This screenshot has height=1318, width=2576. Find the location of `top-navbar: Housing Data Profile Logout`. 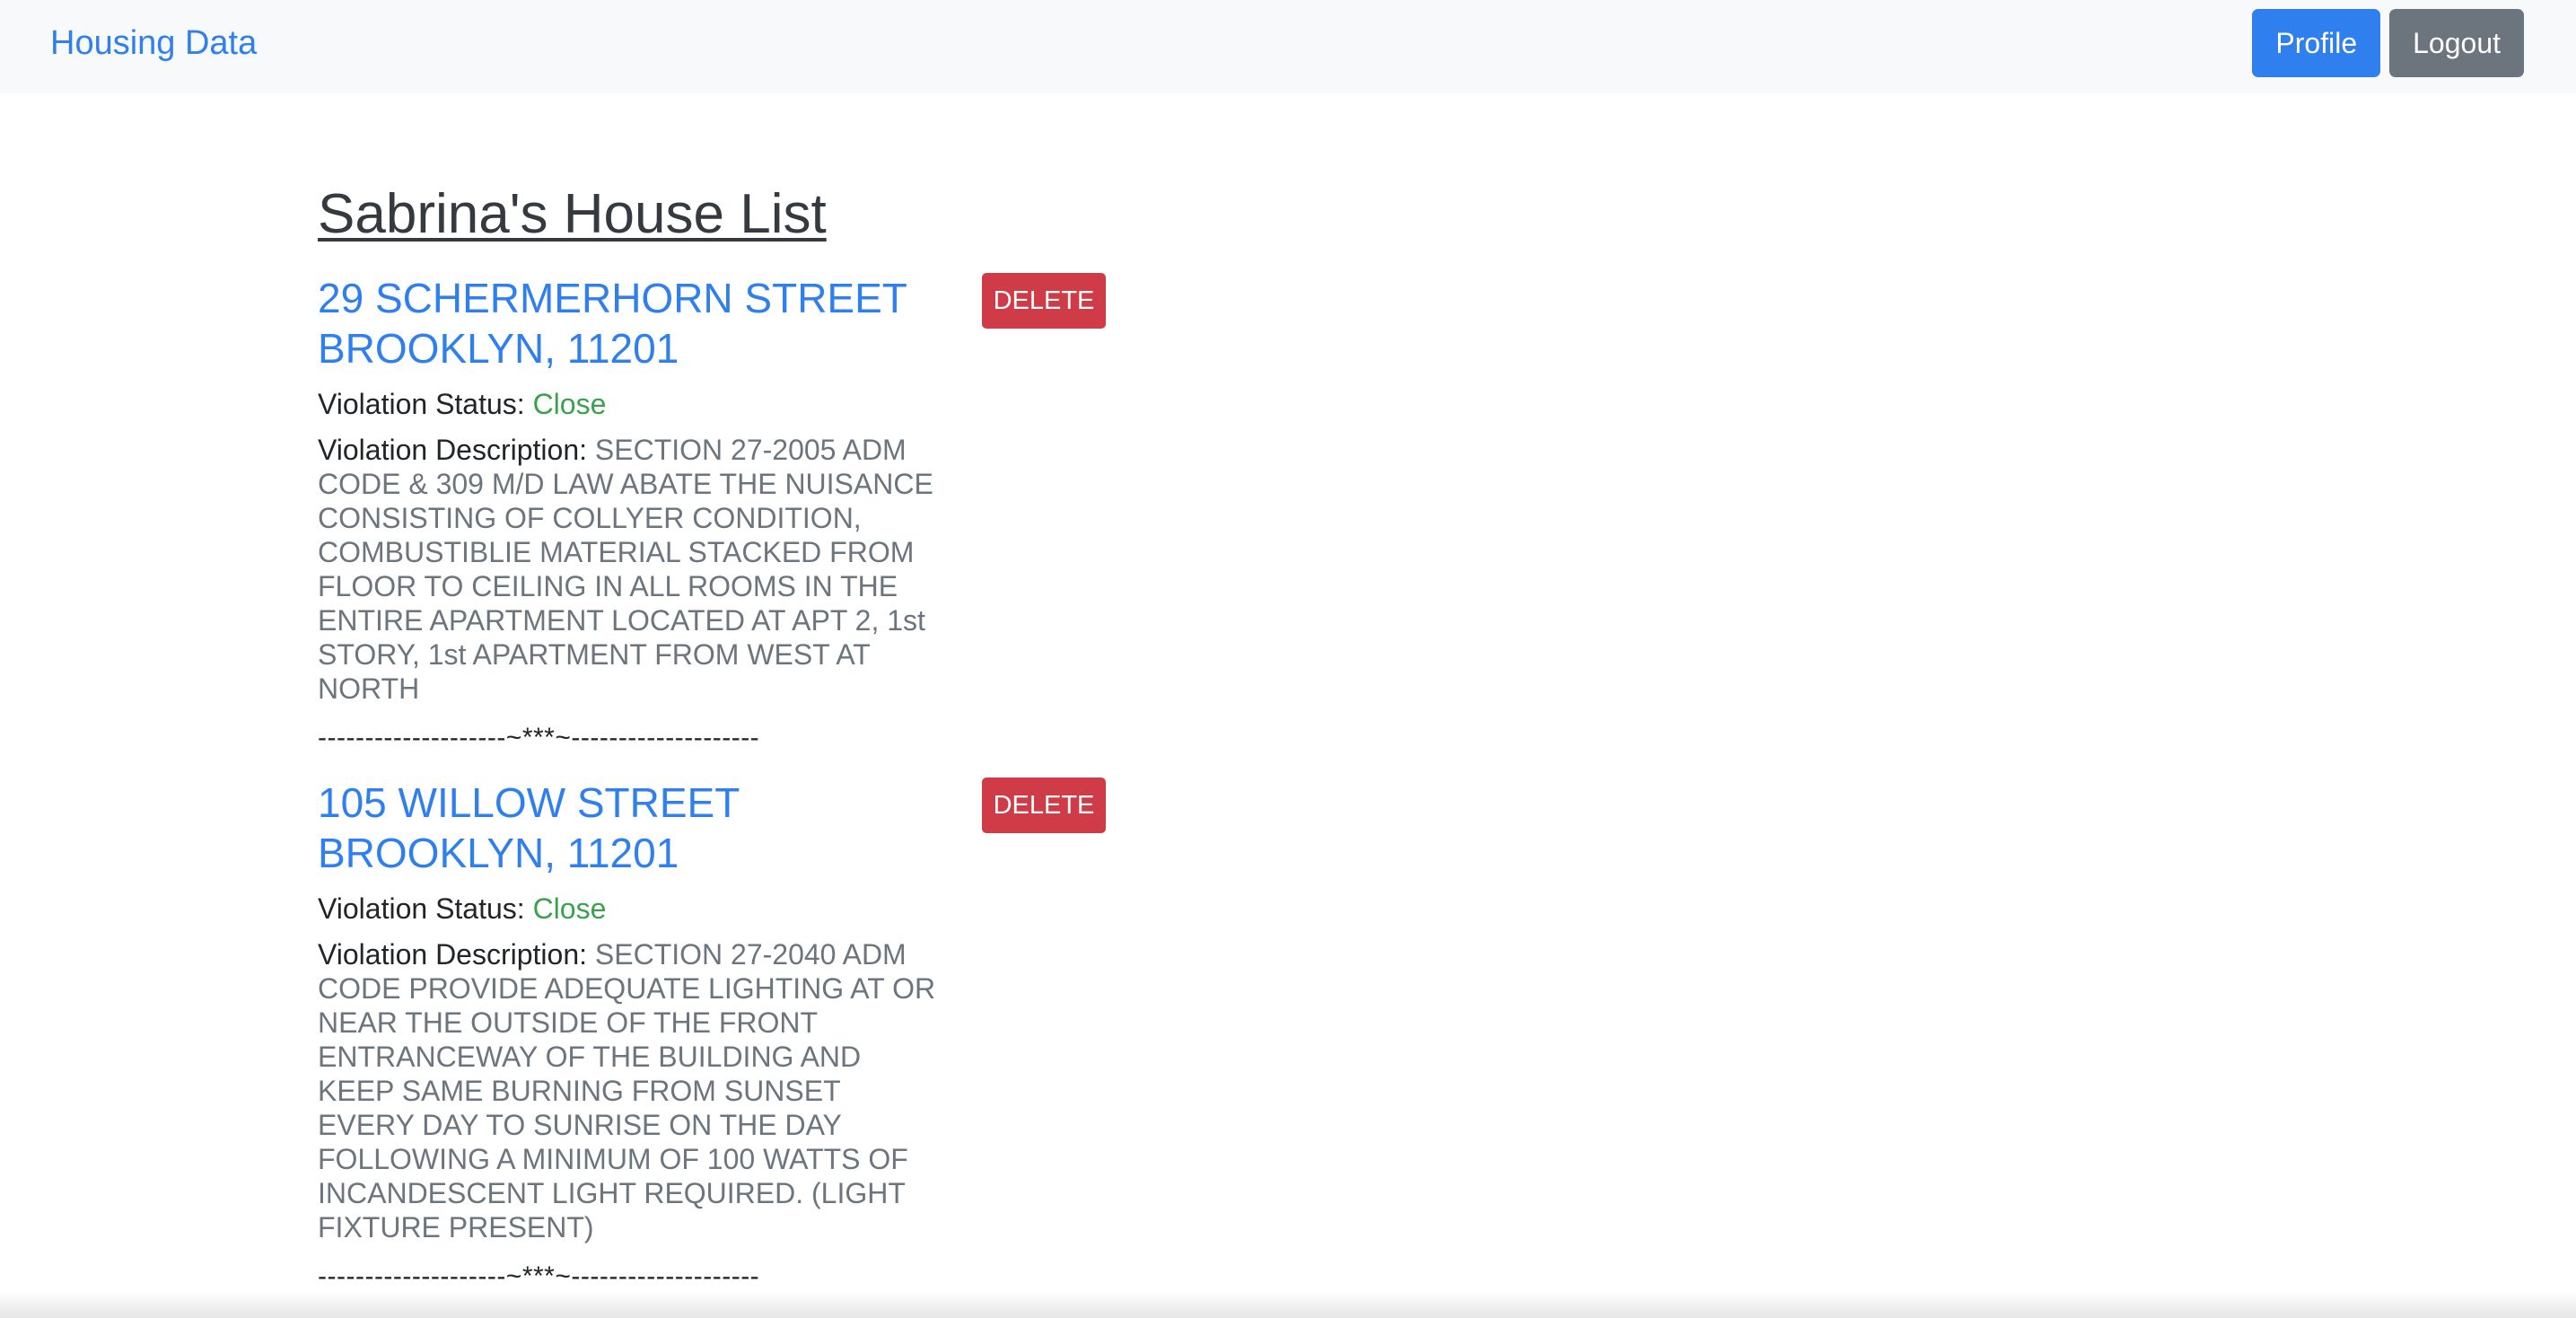

top-navbar: Housing Data Profile Logout is located at coordinates (1288, 47).